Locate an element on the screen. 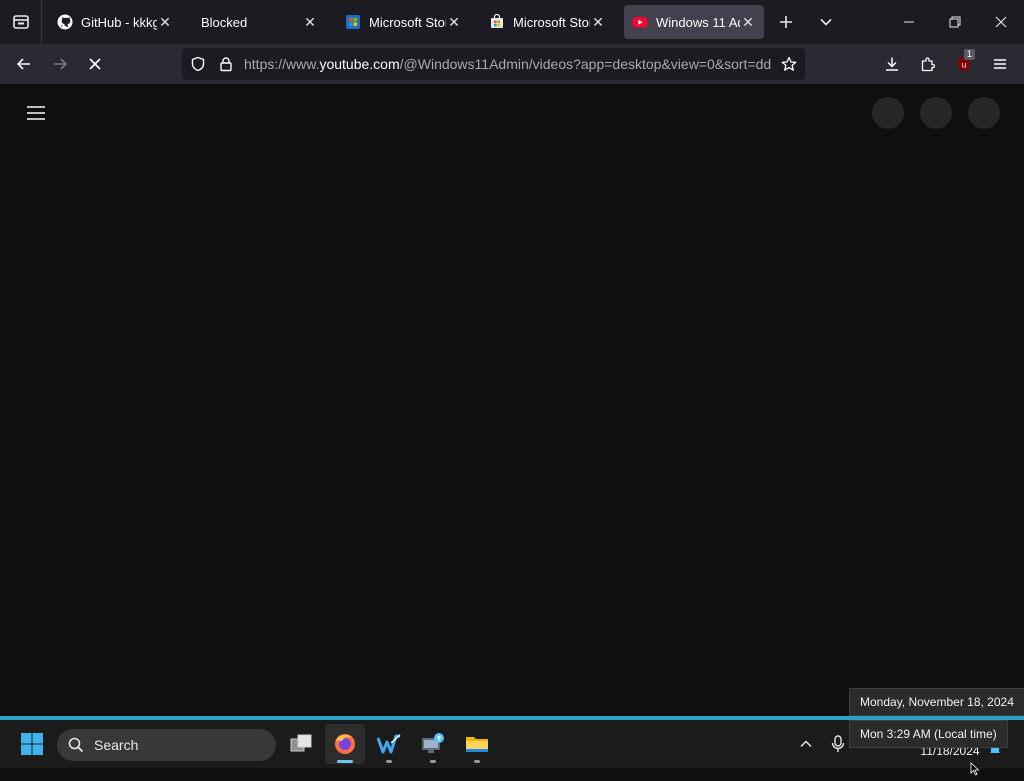 The height and width of the screenshot is (781, 1024). tab-title: Windows 11 Adm is located at coordinates (698, 22).